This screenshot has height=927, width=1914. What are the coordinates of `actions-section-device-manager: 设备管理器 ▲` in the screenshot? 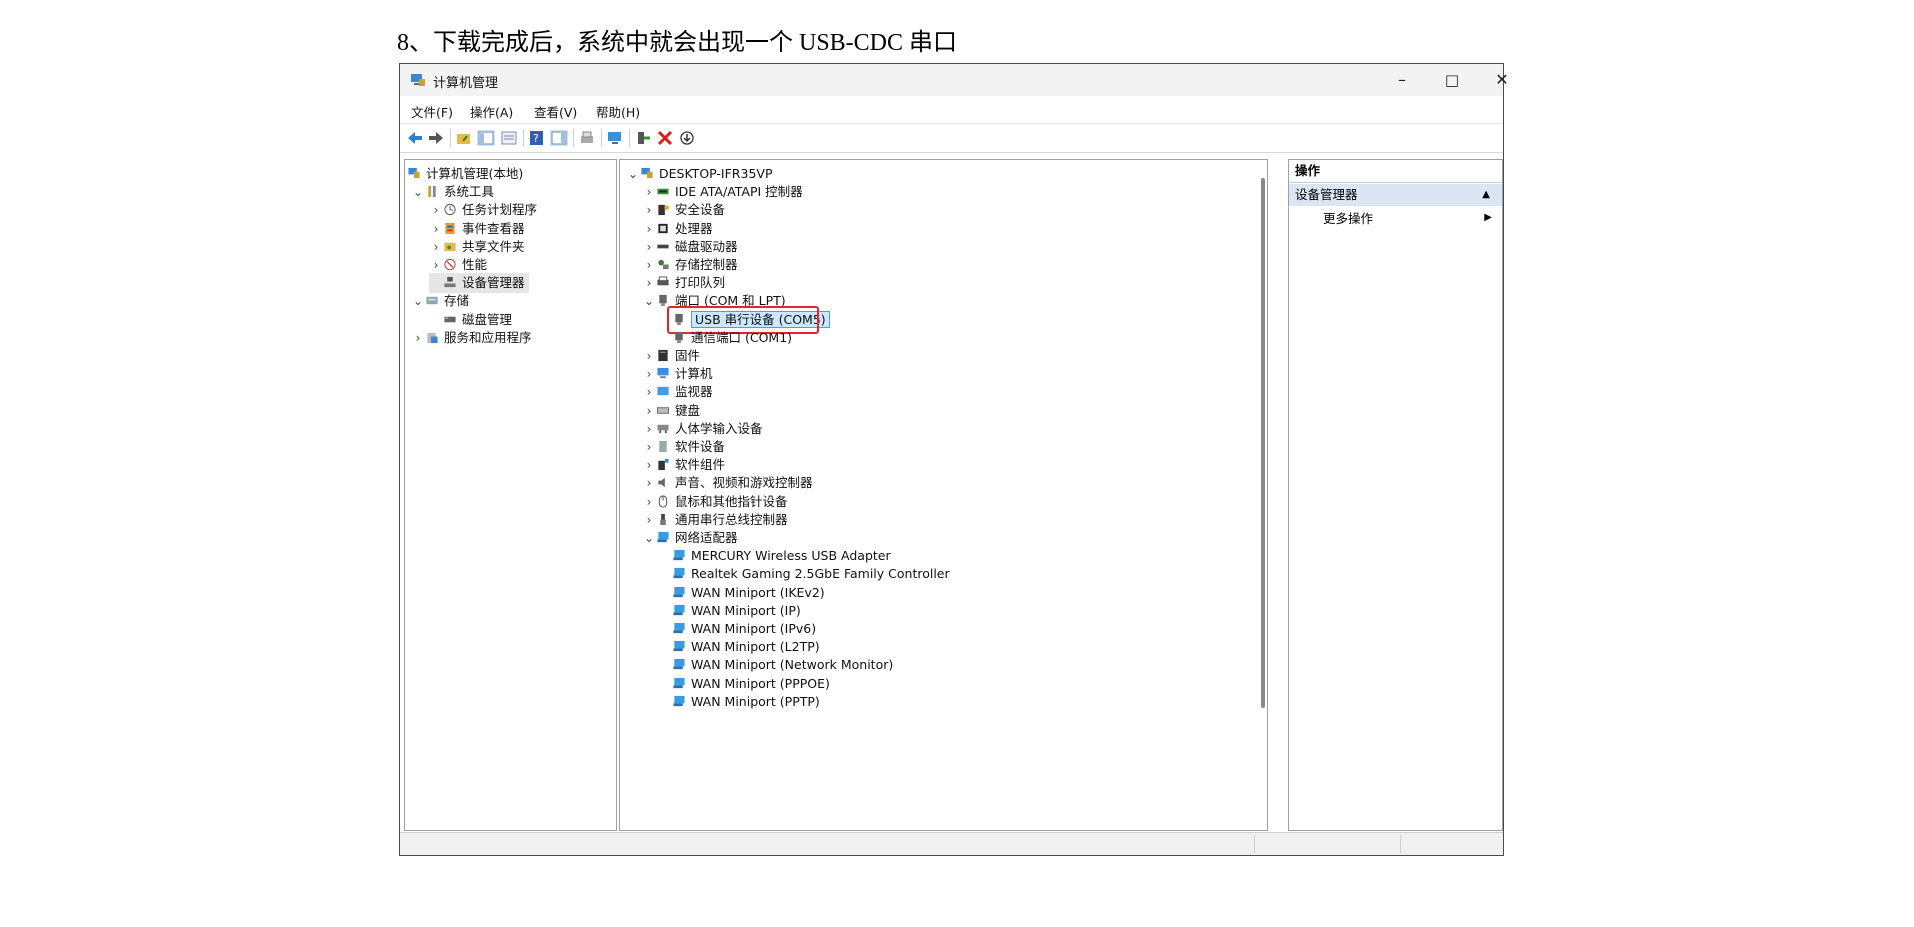 It's located at (1395, 195).